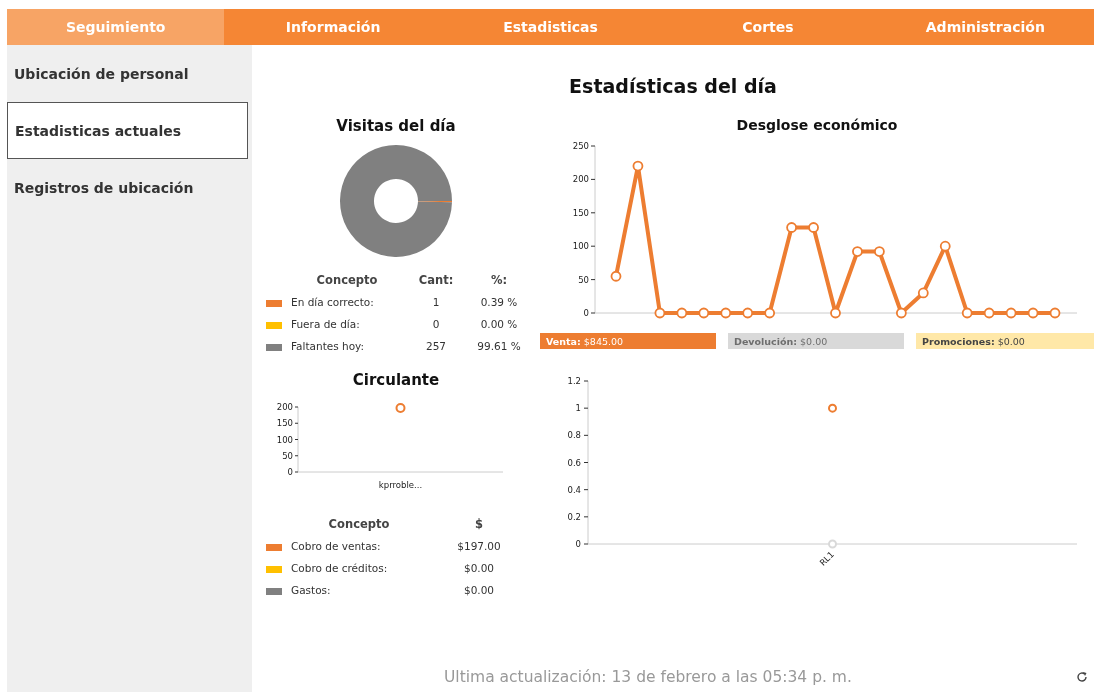 The width and height of the screenshot is (1094, 692). What do you see at coordinates (985, 27) in the screenshot?
I see `nav-tab: Administración` at bounding box center [985, 27].